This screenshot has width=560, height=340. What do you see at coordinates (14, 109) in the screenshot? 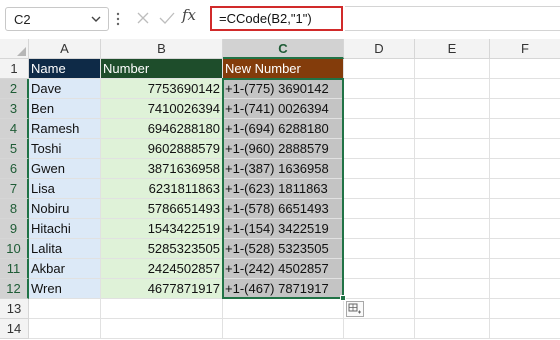
I see `row-header-3: 3` at bounding box center [14, 109].